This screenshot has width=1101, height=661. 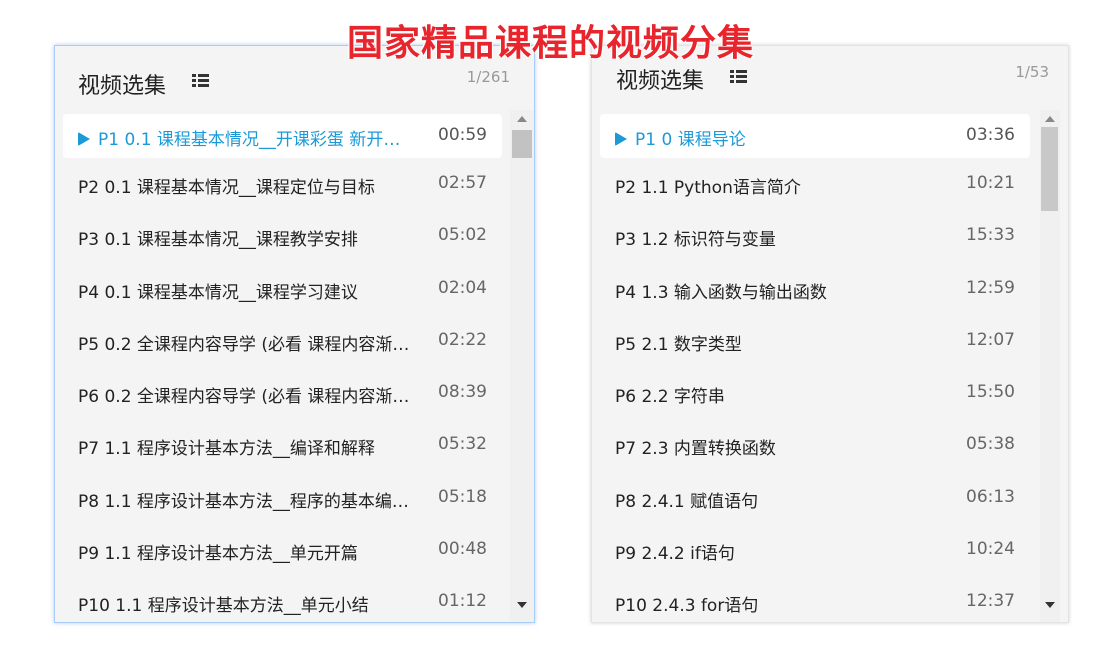 What do you see at coordinates (815, 445) in the screenshot?
I see `episode-item: P7 2.3 内置转换函数 05:38` at bounding box center [815, 445].